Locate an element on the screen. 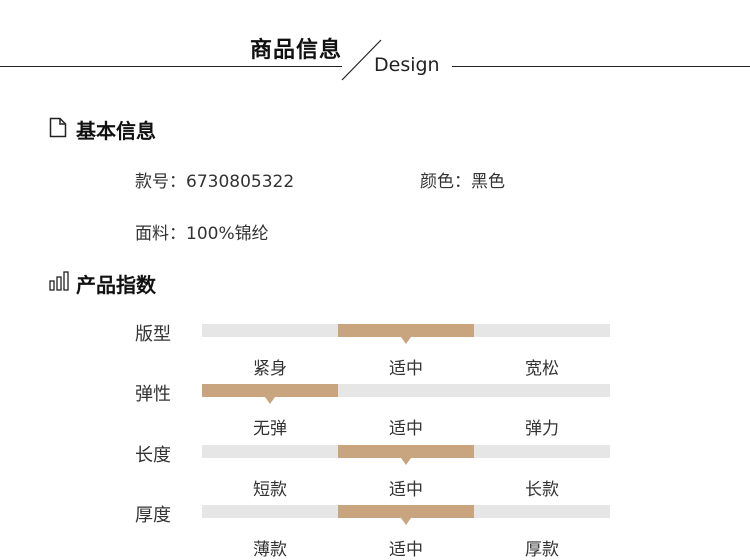  info-field-fabric: 面料：100%锦纶 is located at coordinates (202, 231).